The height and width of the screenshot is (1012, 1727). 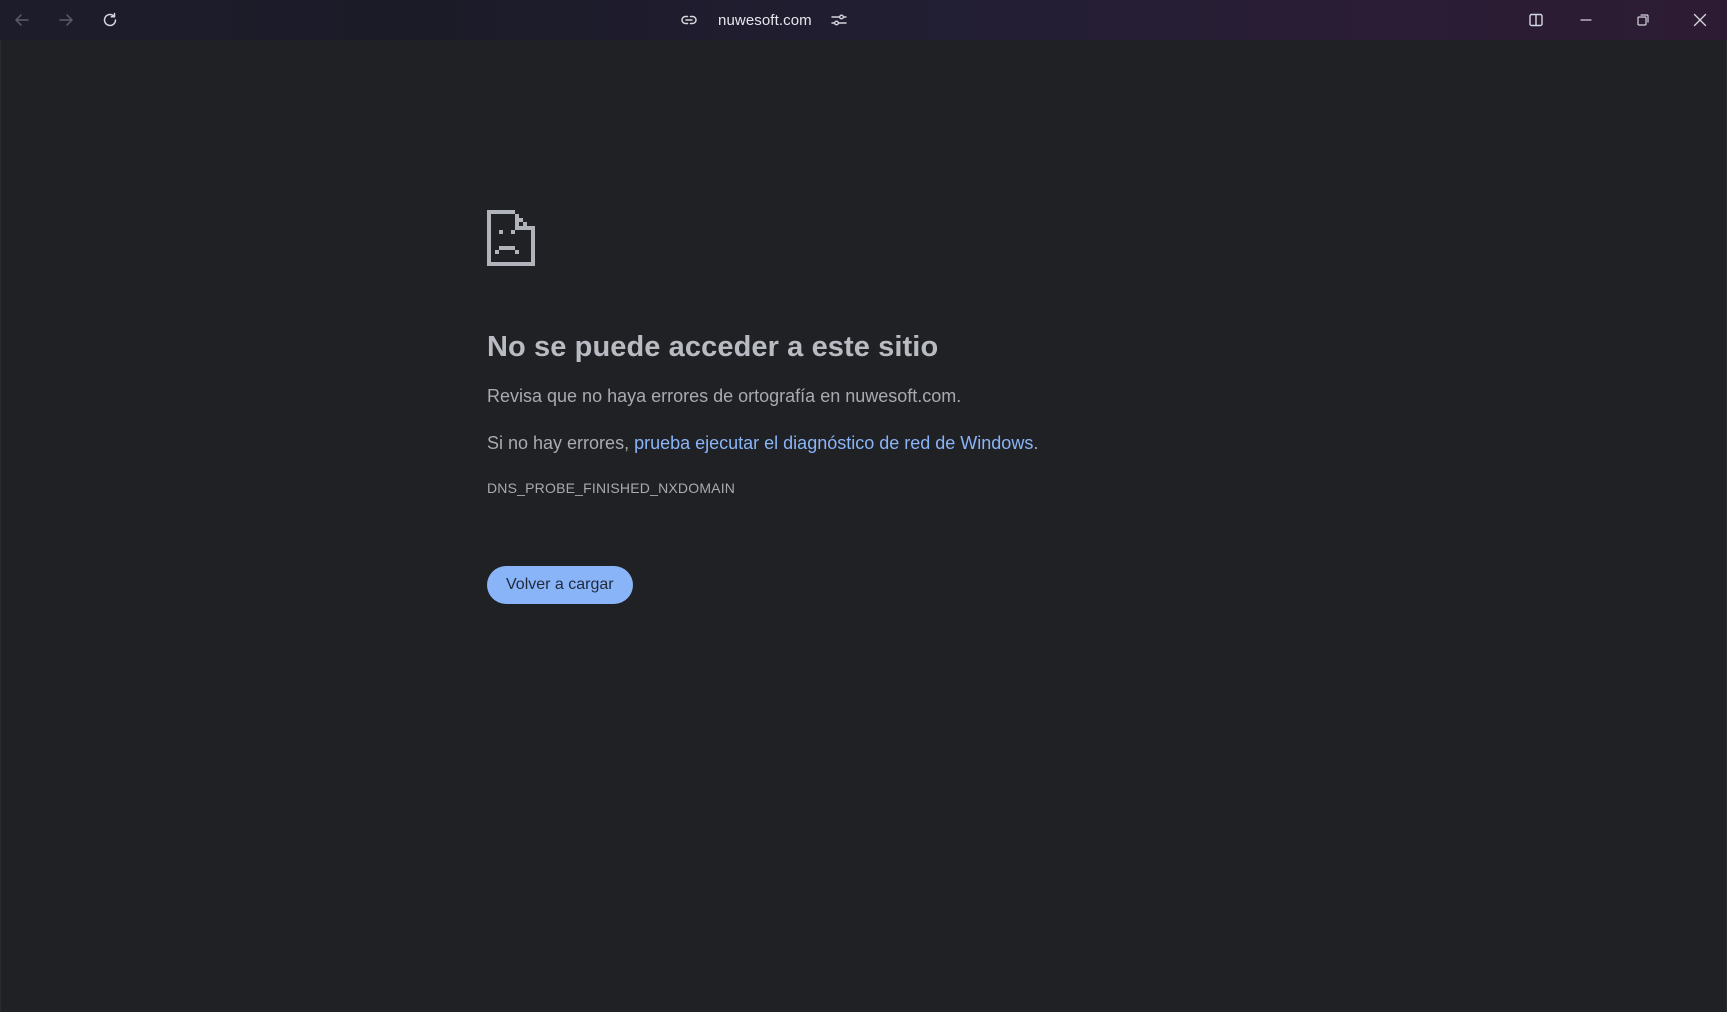 I want to click on sad-page-icon, so click(x=511, y=238).